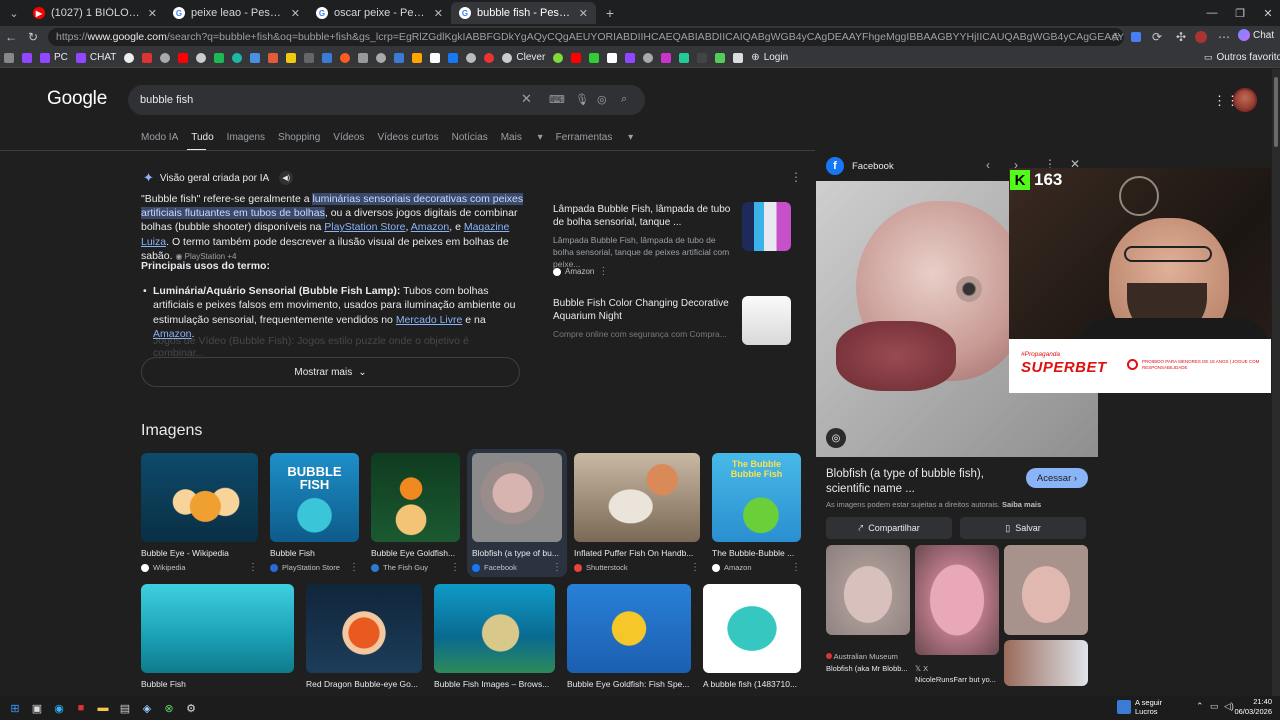 The width and height of the screenshot is (1280, 720). I want to click on tab-modo-ia: Modo IA, so click(159, 137).